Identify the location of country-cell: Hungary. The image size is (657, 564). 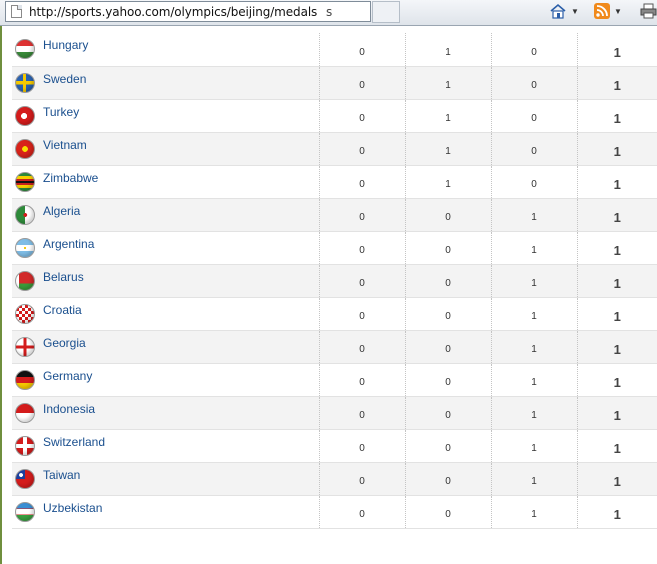
(165, 50).